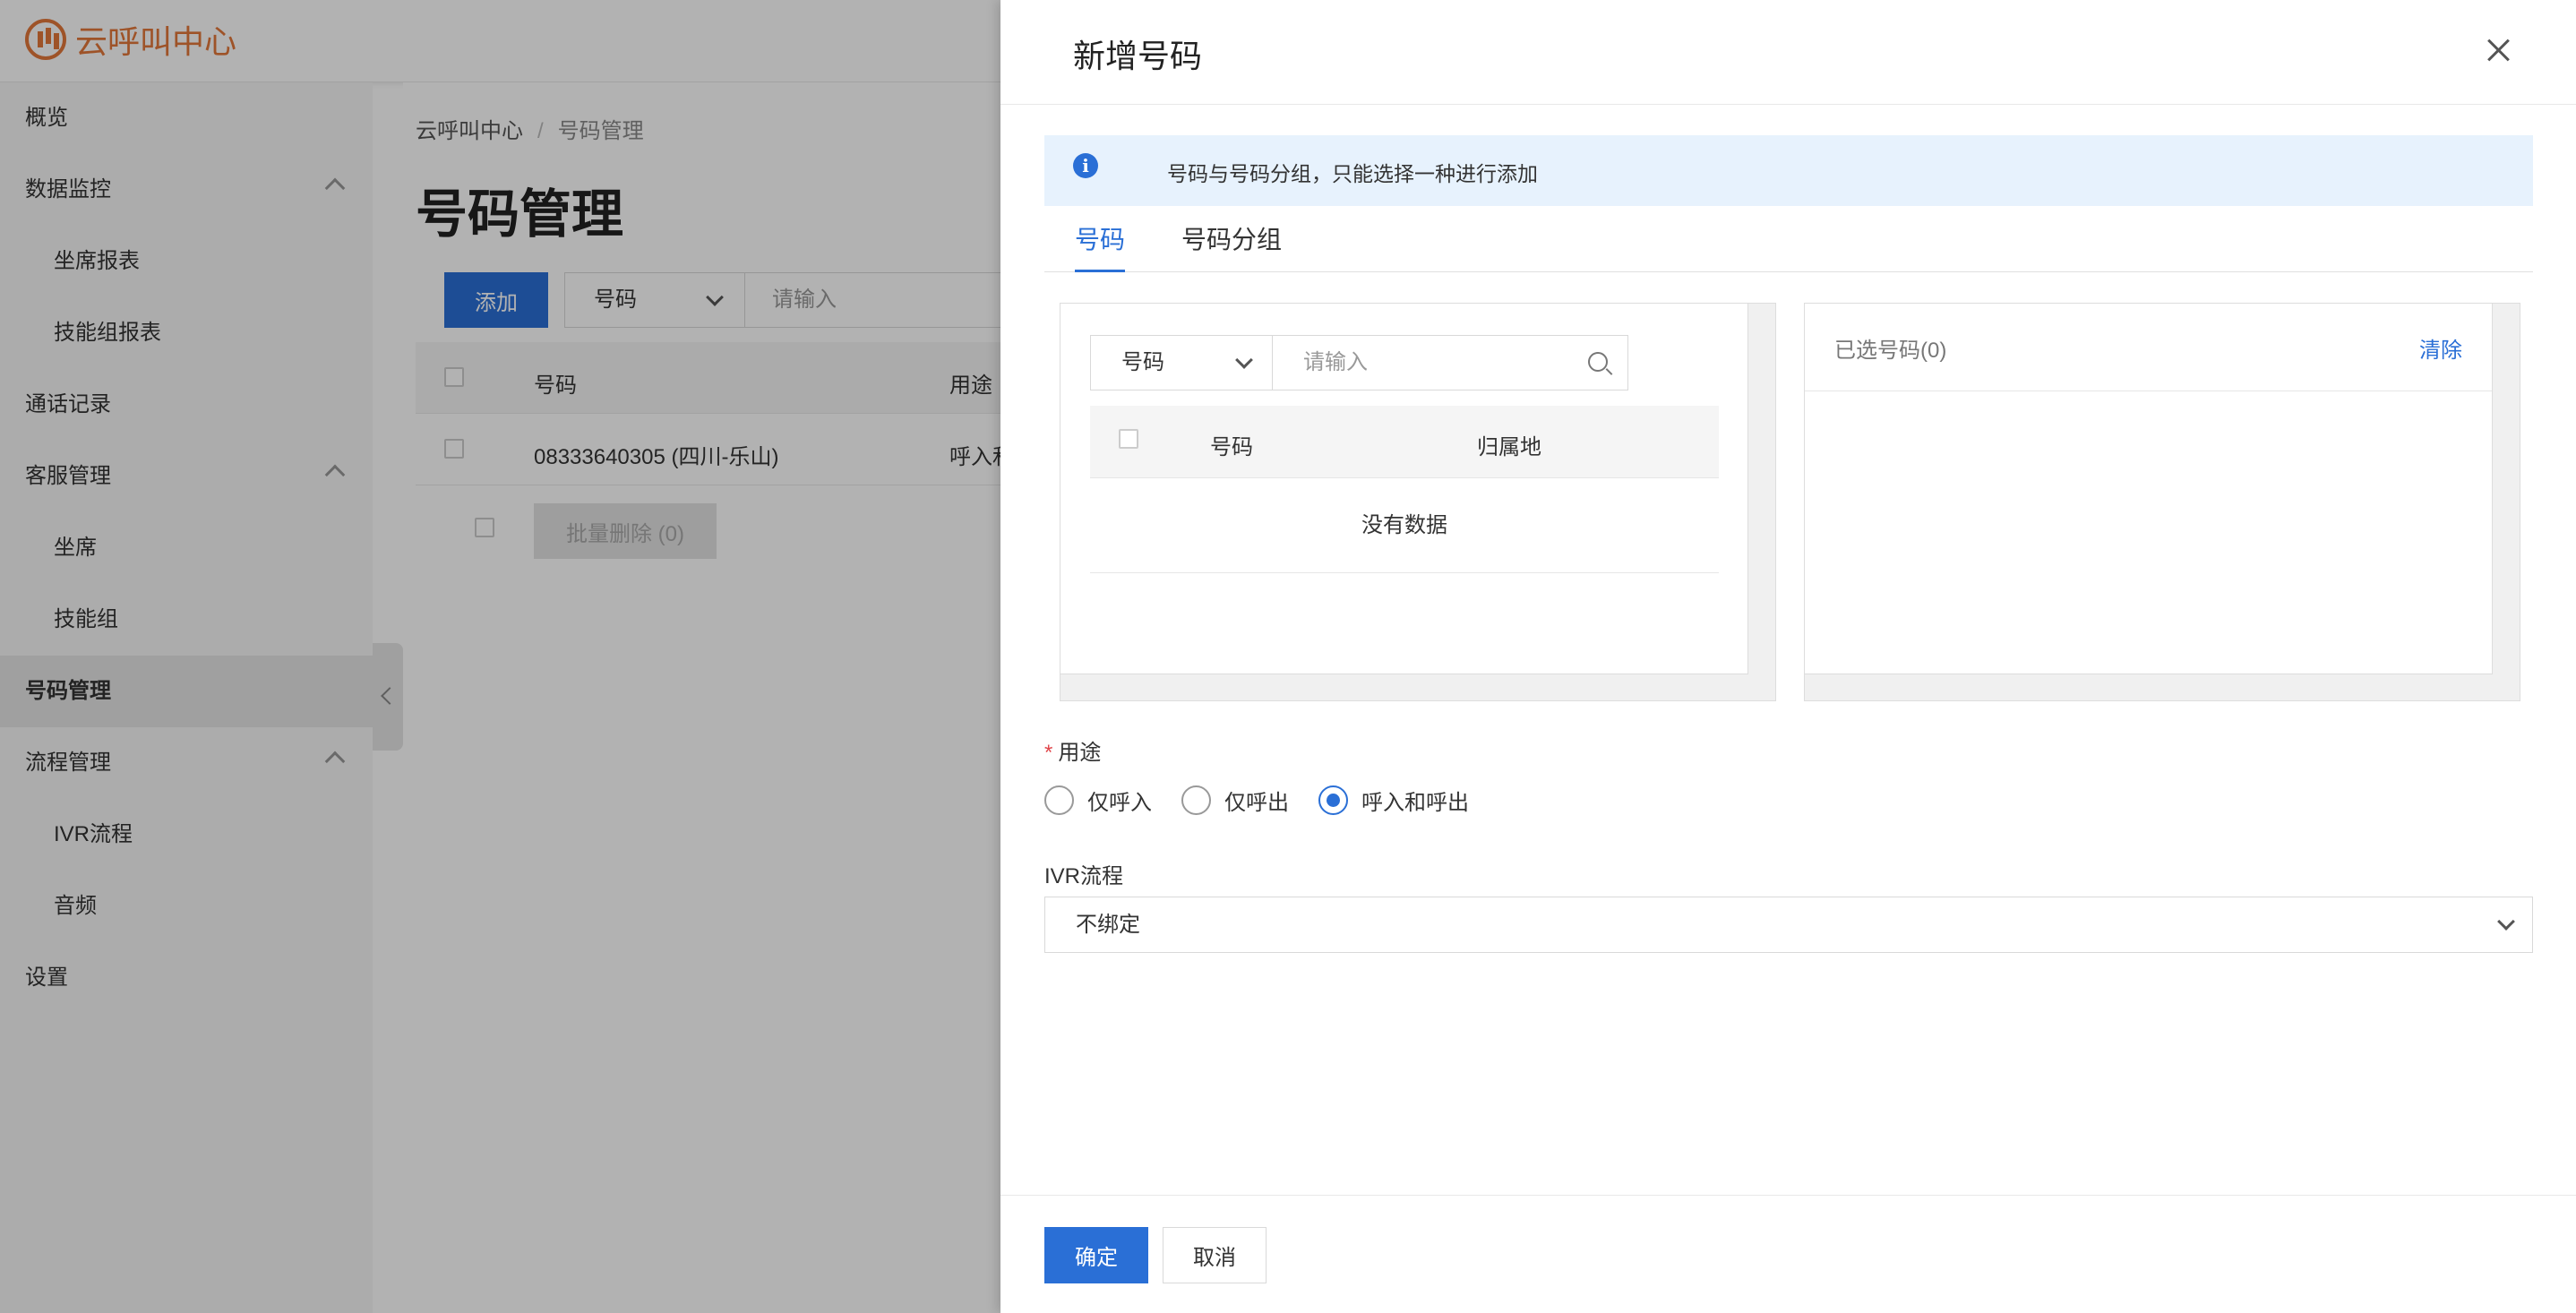 This screenshot has width=2576, height=1313. I want to click on panel-filter-select: 号码, so click(1181, 362).